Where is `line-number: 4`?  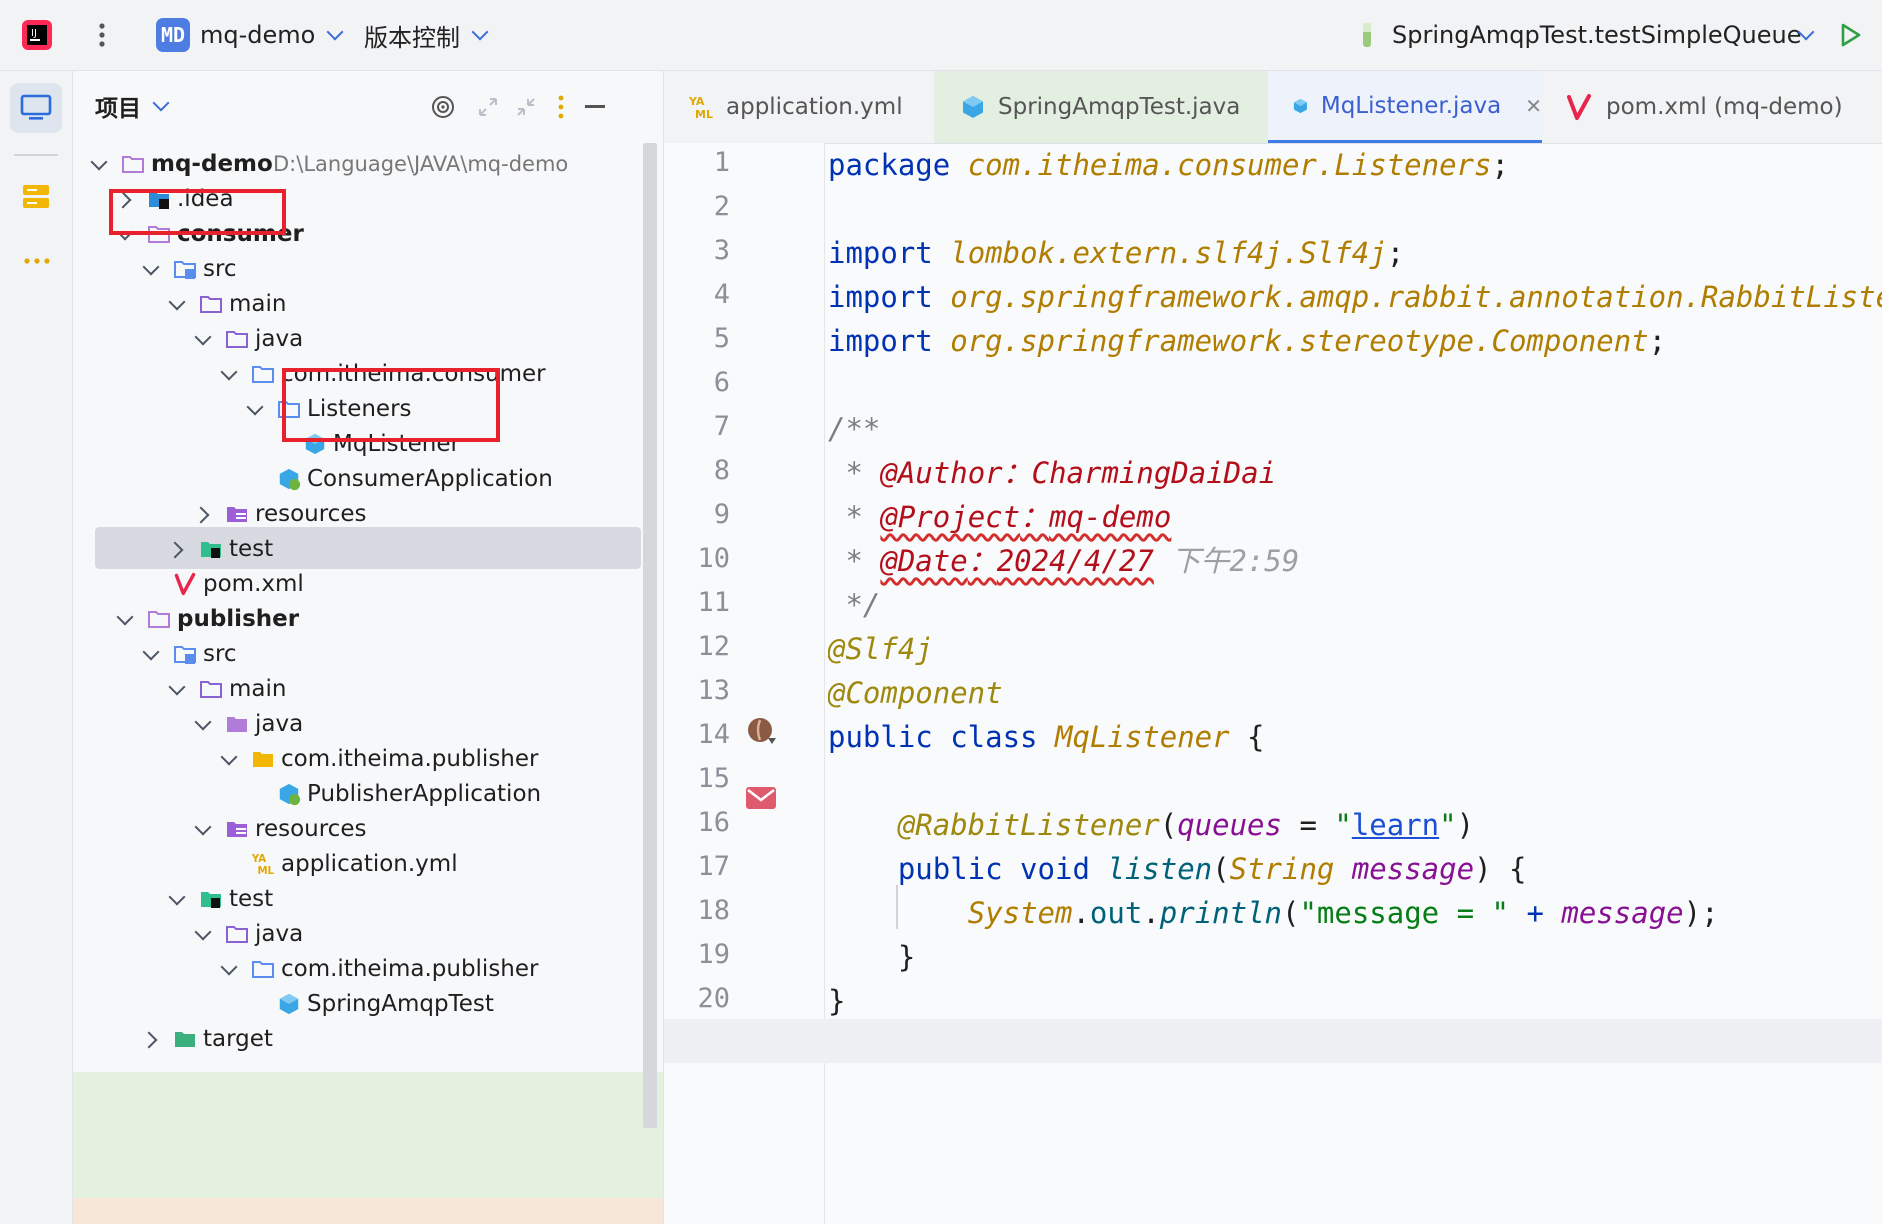
line-number: 4 is located at coordinates (721, 294).